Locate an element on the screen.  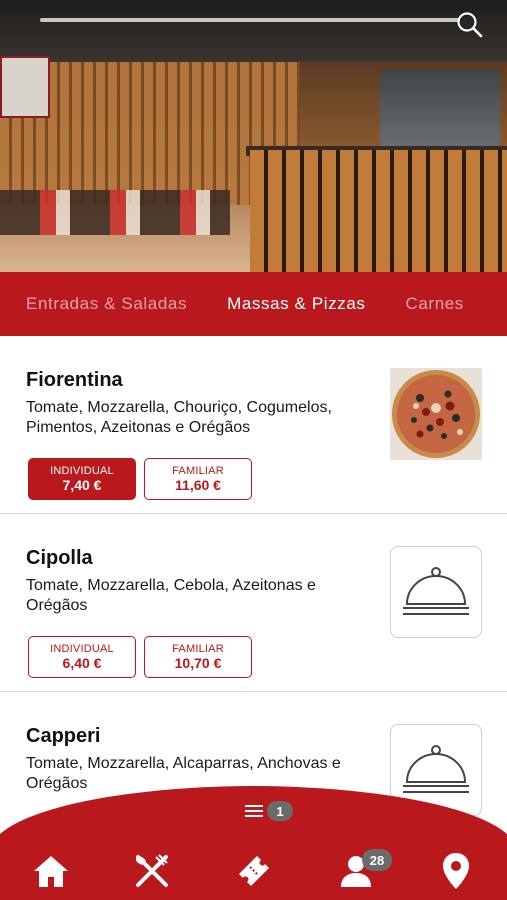
bottom-navigation is located at coordinates (253, 871).